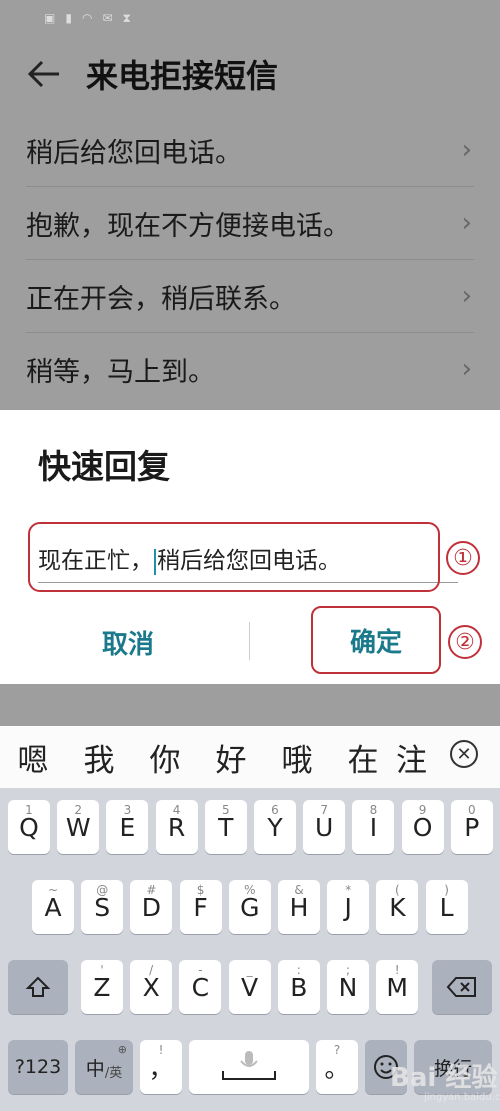 This screenshot has width=500, height=1111. I want to click on key-u-hint: 7, so click(324, 810).